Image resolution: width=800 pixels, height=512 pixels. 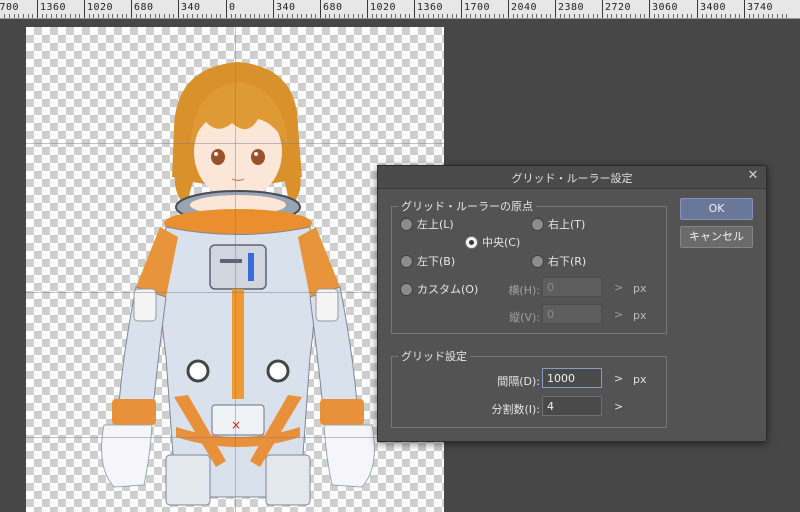 I want to click on radio-custom: カスタム(O), so click(x=439, y=289).